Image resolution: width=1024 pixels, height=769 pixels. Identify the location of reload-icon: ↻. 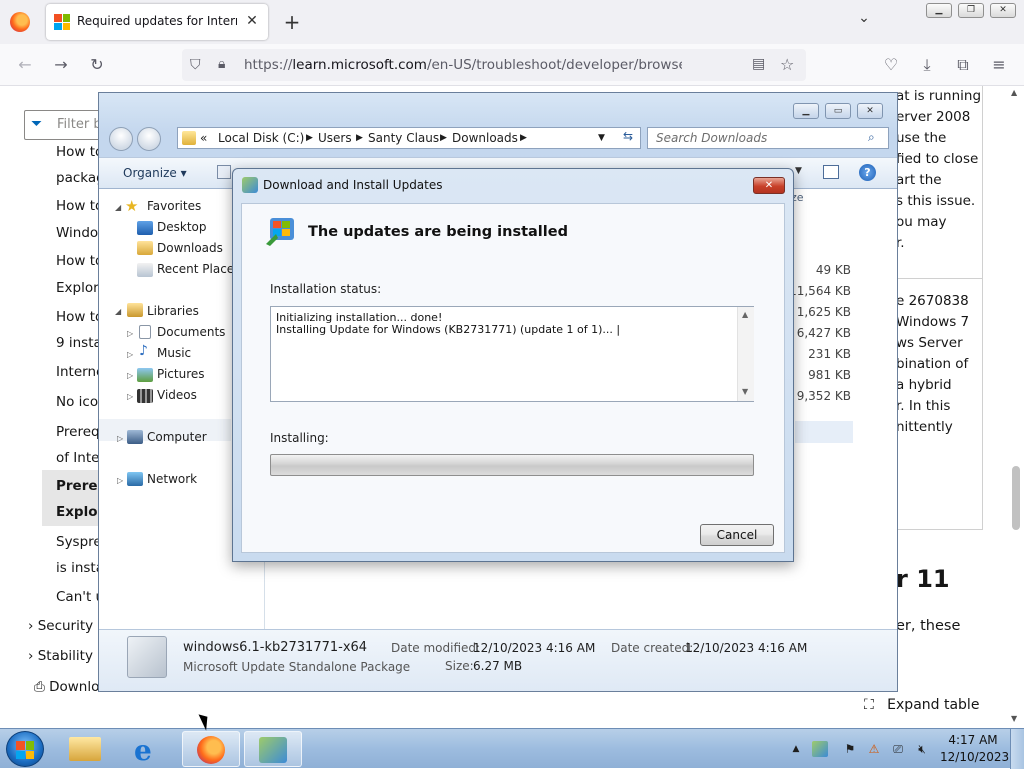
(97, 65).